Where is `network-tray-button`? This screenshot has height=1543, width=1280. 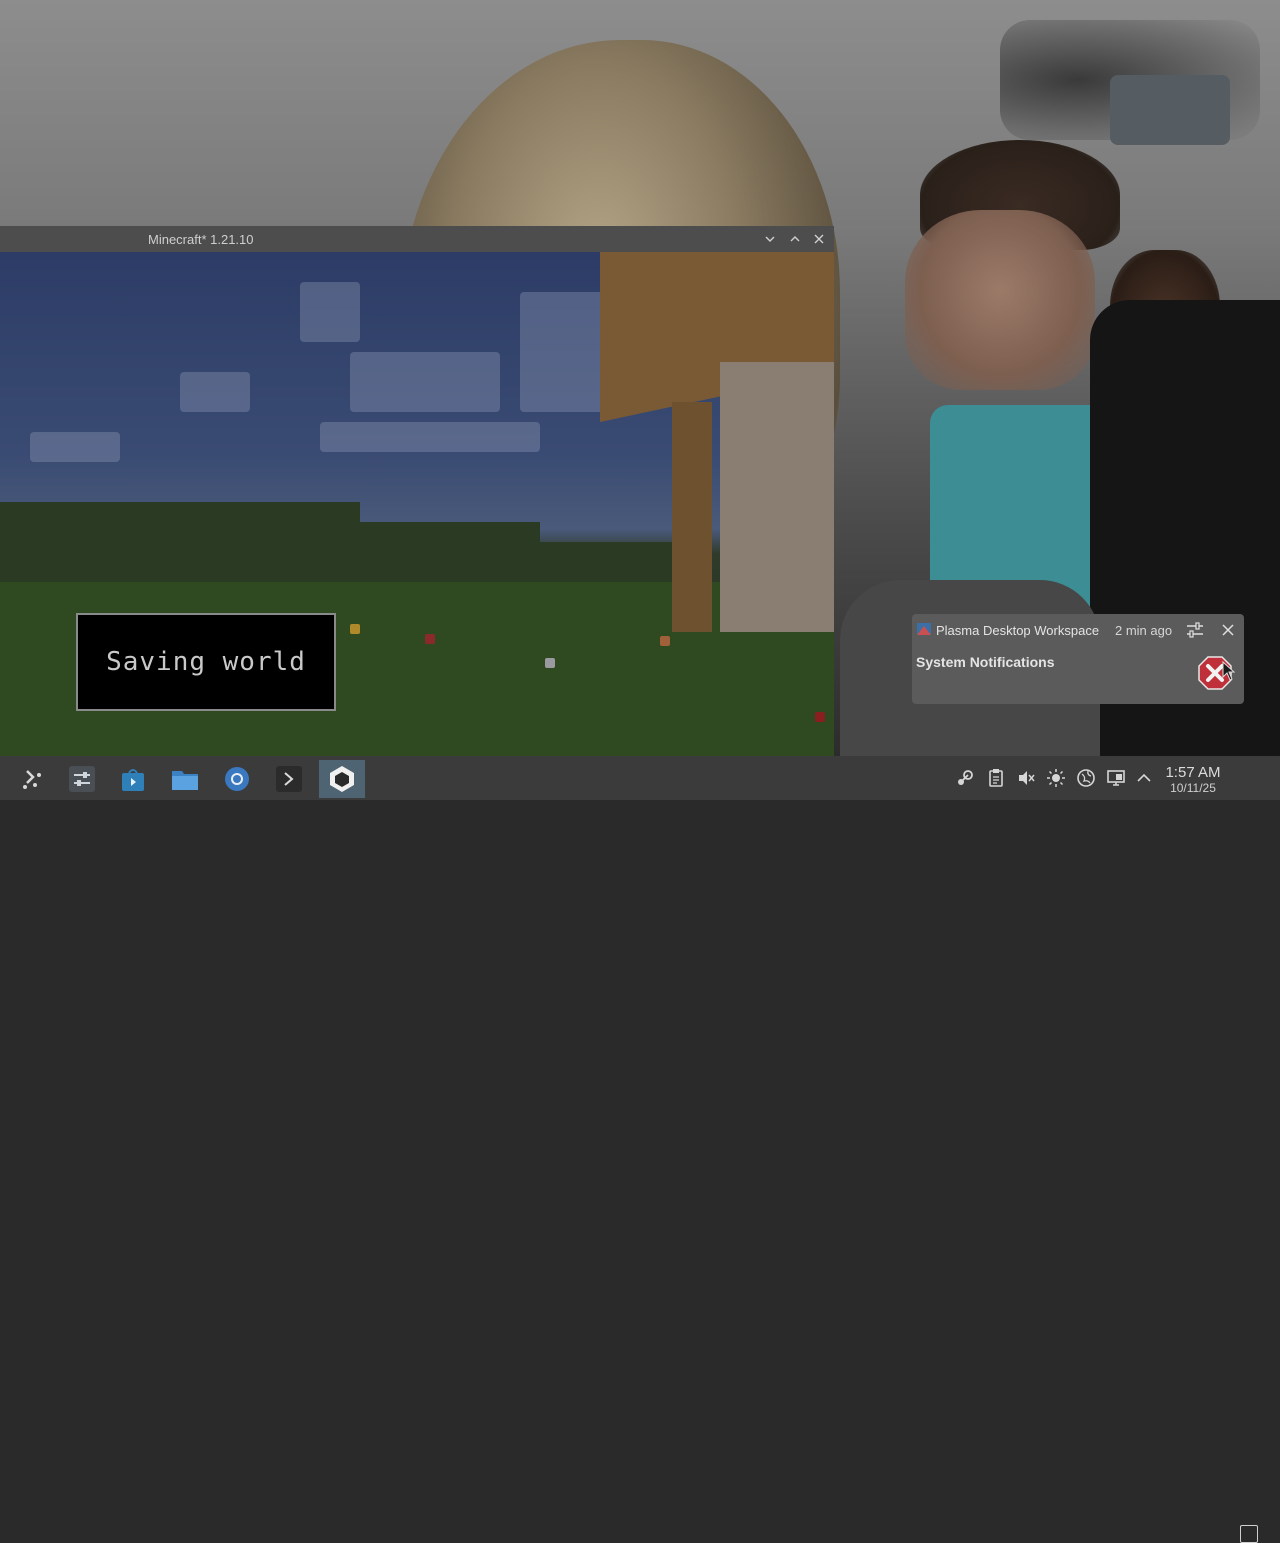
network-tray-button is located at coordinates (1086, 778).